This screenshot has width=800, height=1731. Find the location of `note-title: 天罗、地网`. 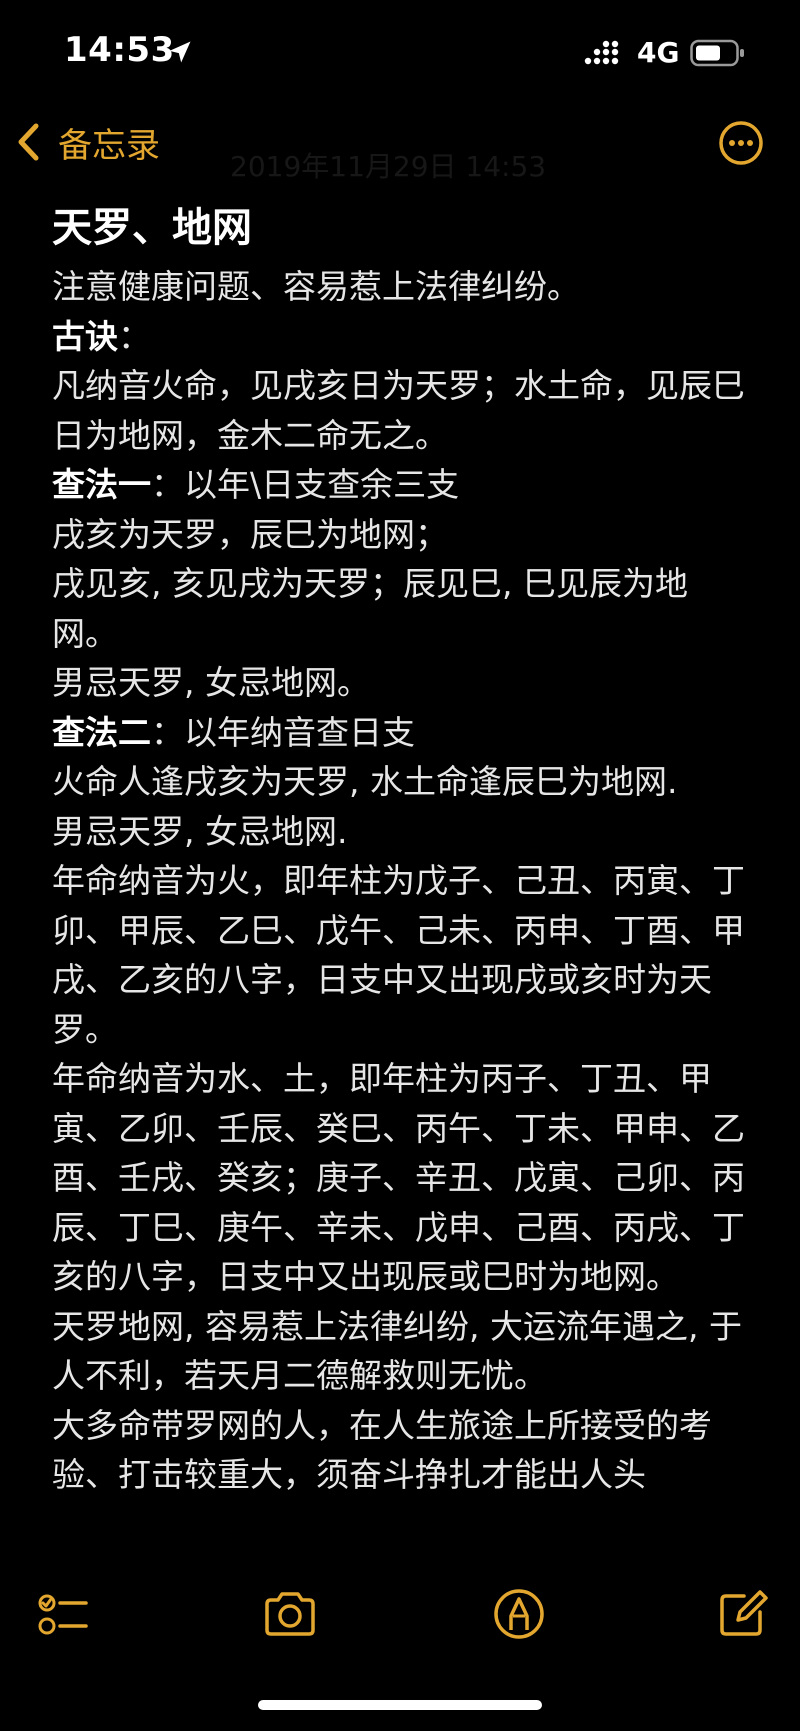

note-title: 天罗、地网 is located at coordinates (152, 228).